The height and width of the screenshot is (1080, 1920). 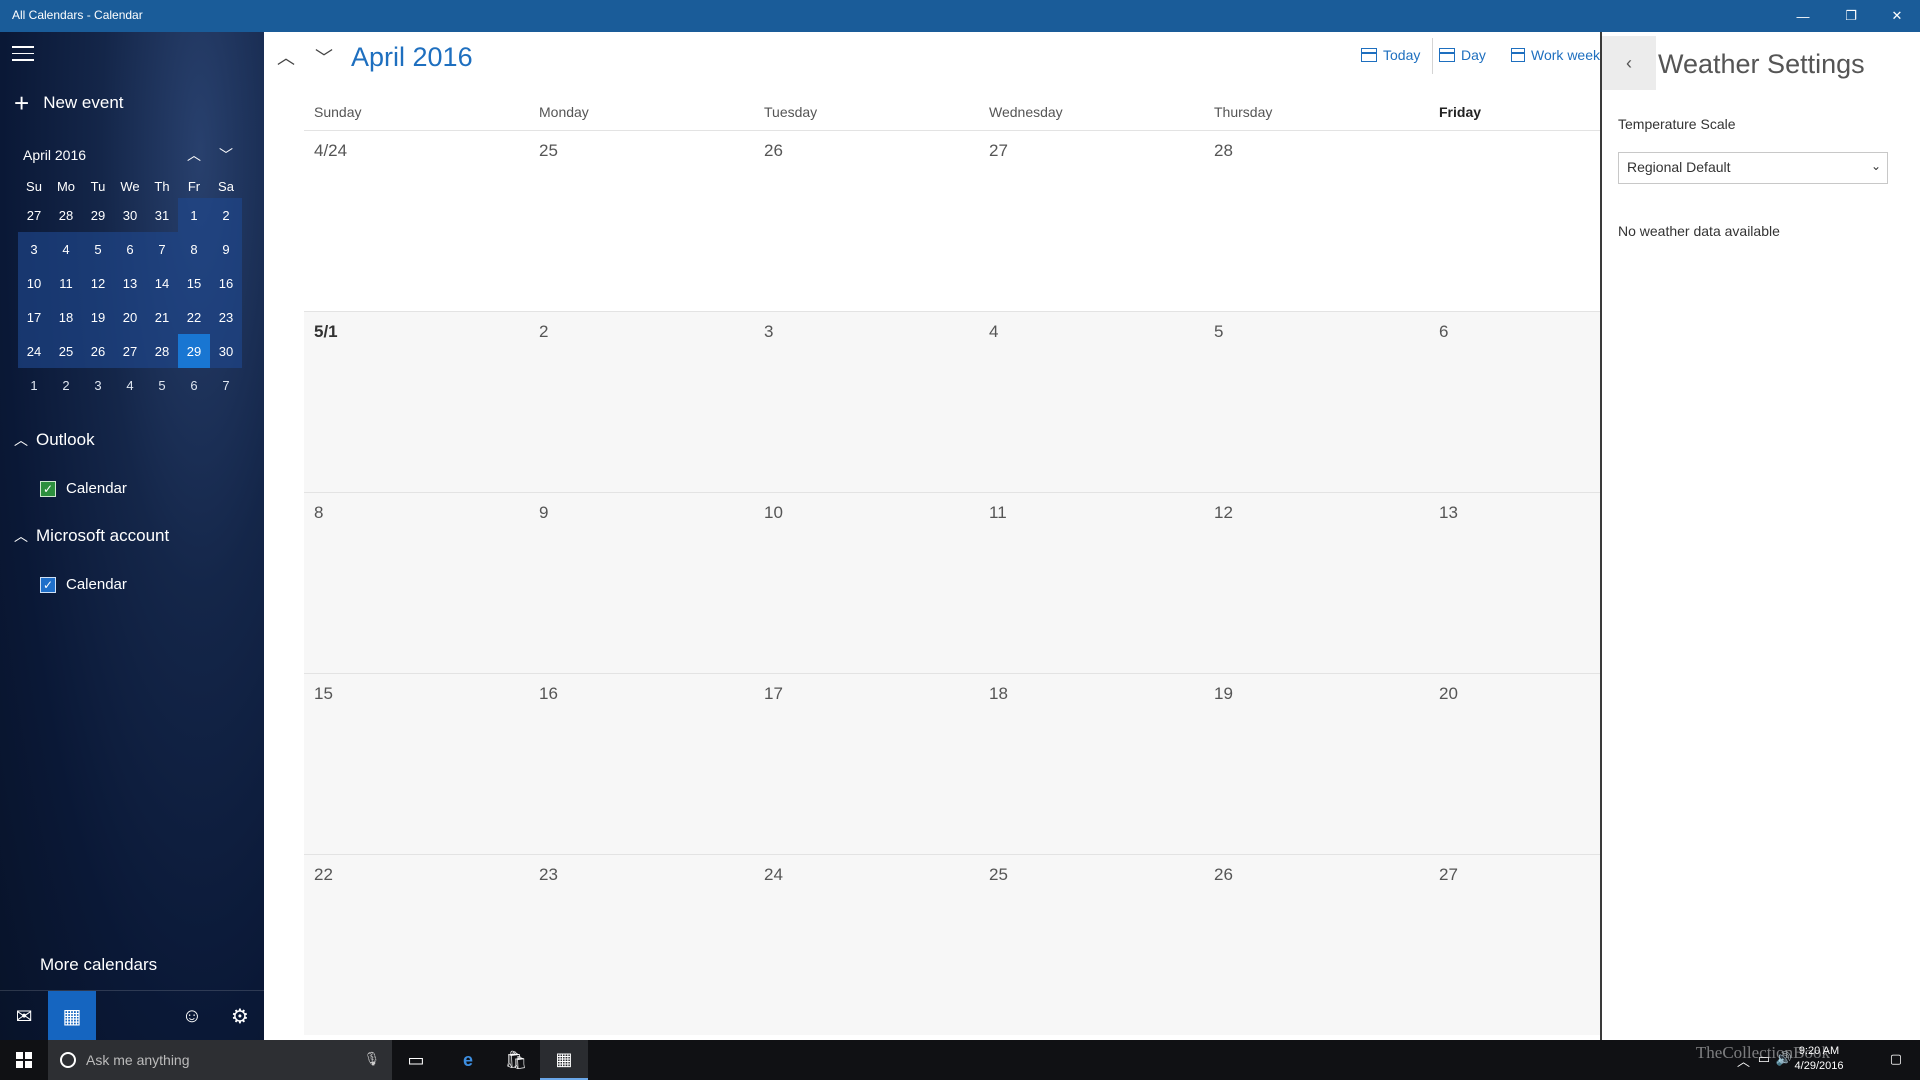 What do you see at coordinates (34, 283) in the screenshot?
I see `mini-day: 10` at bounding box center [34, 283].